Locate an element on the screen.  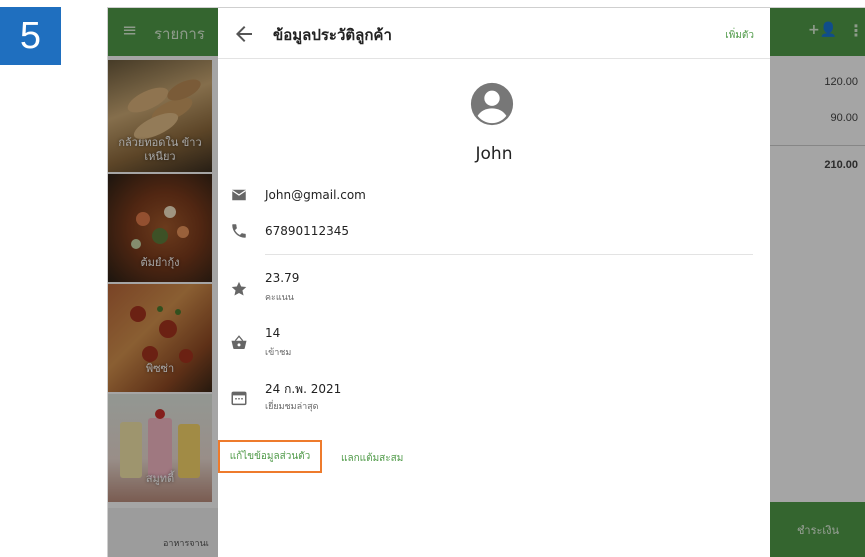
customer-name: John is located at coordinates (494, 154).